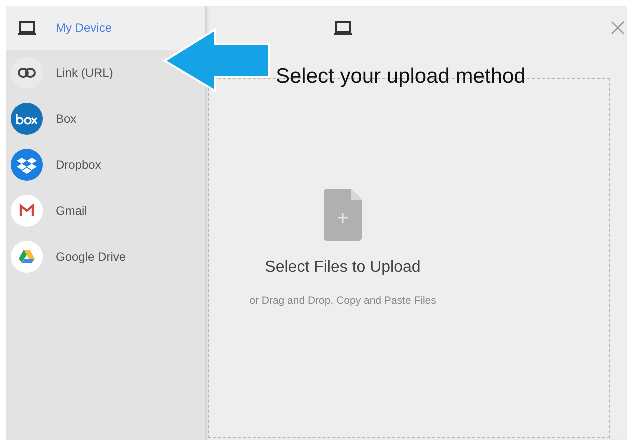 The height and width of the screenshot is (440, 627). What do you see at coordinates (50, 211) in the screenshot?
I see `sidebar-item: Gmail` at bounding box center [50, 211].